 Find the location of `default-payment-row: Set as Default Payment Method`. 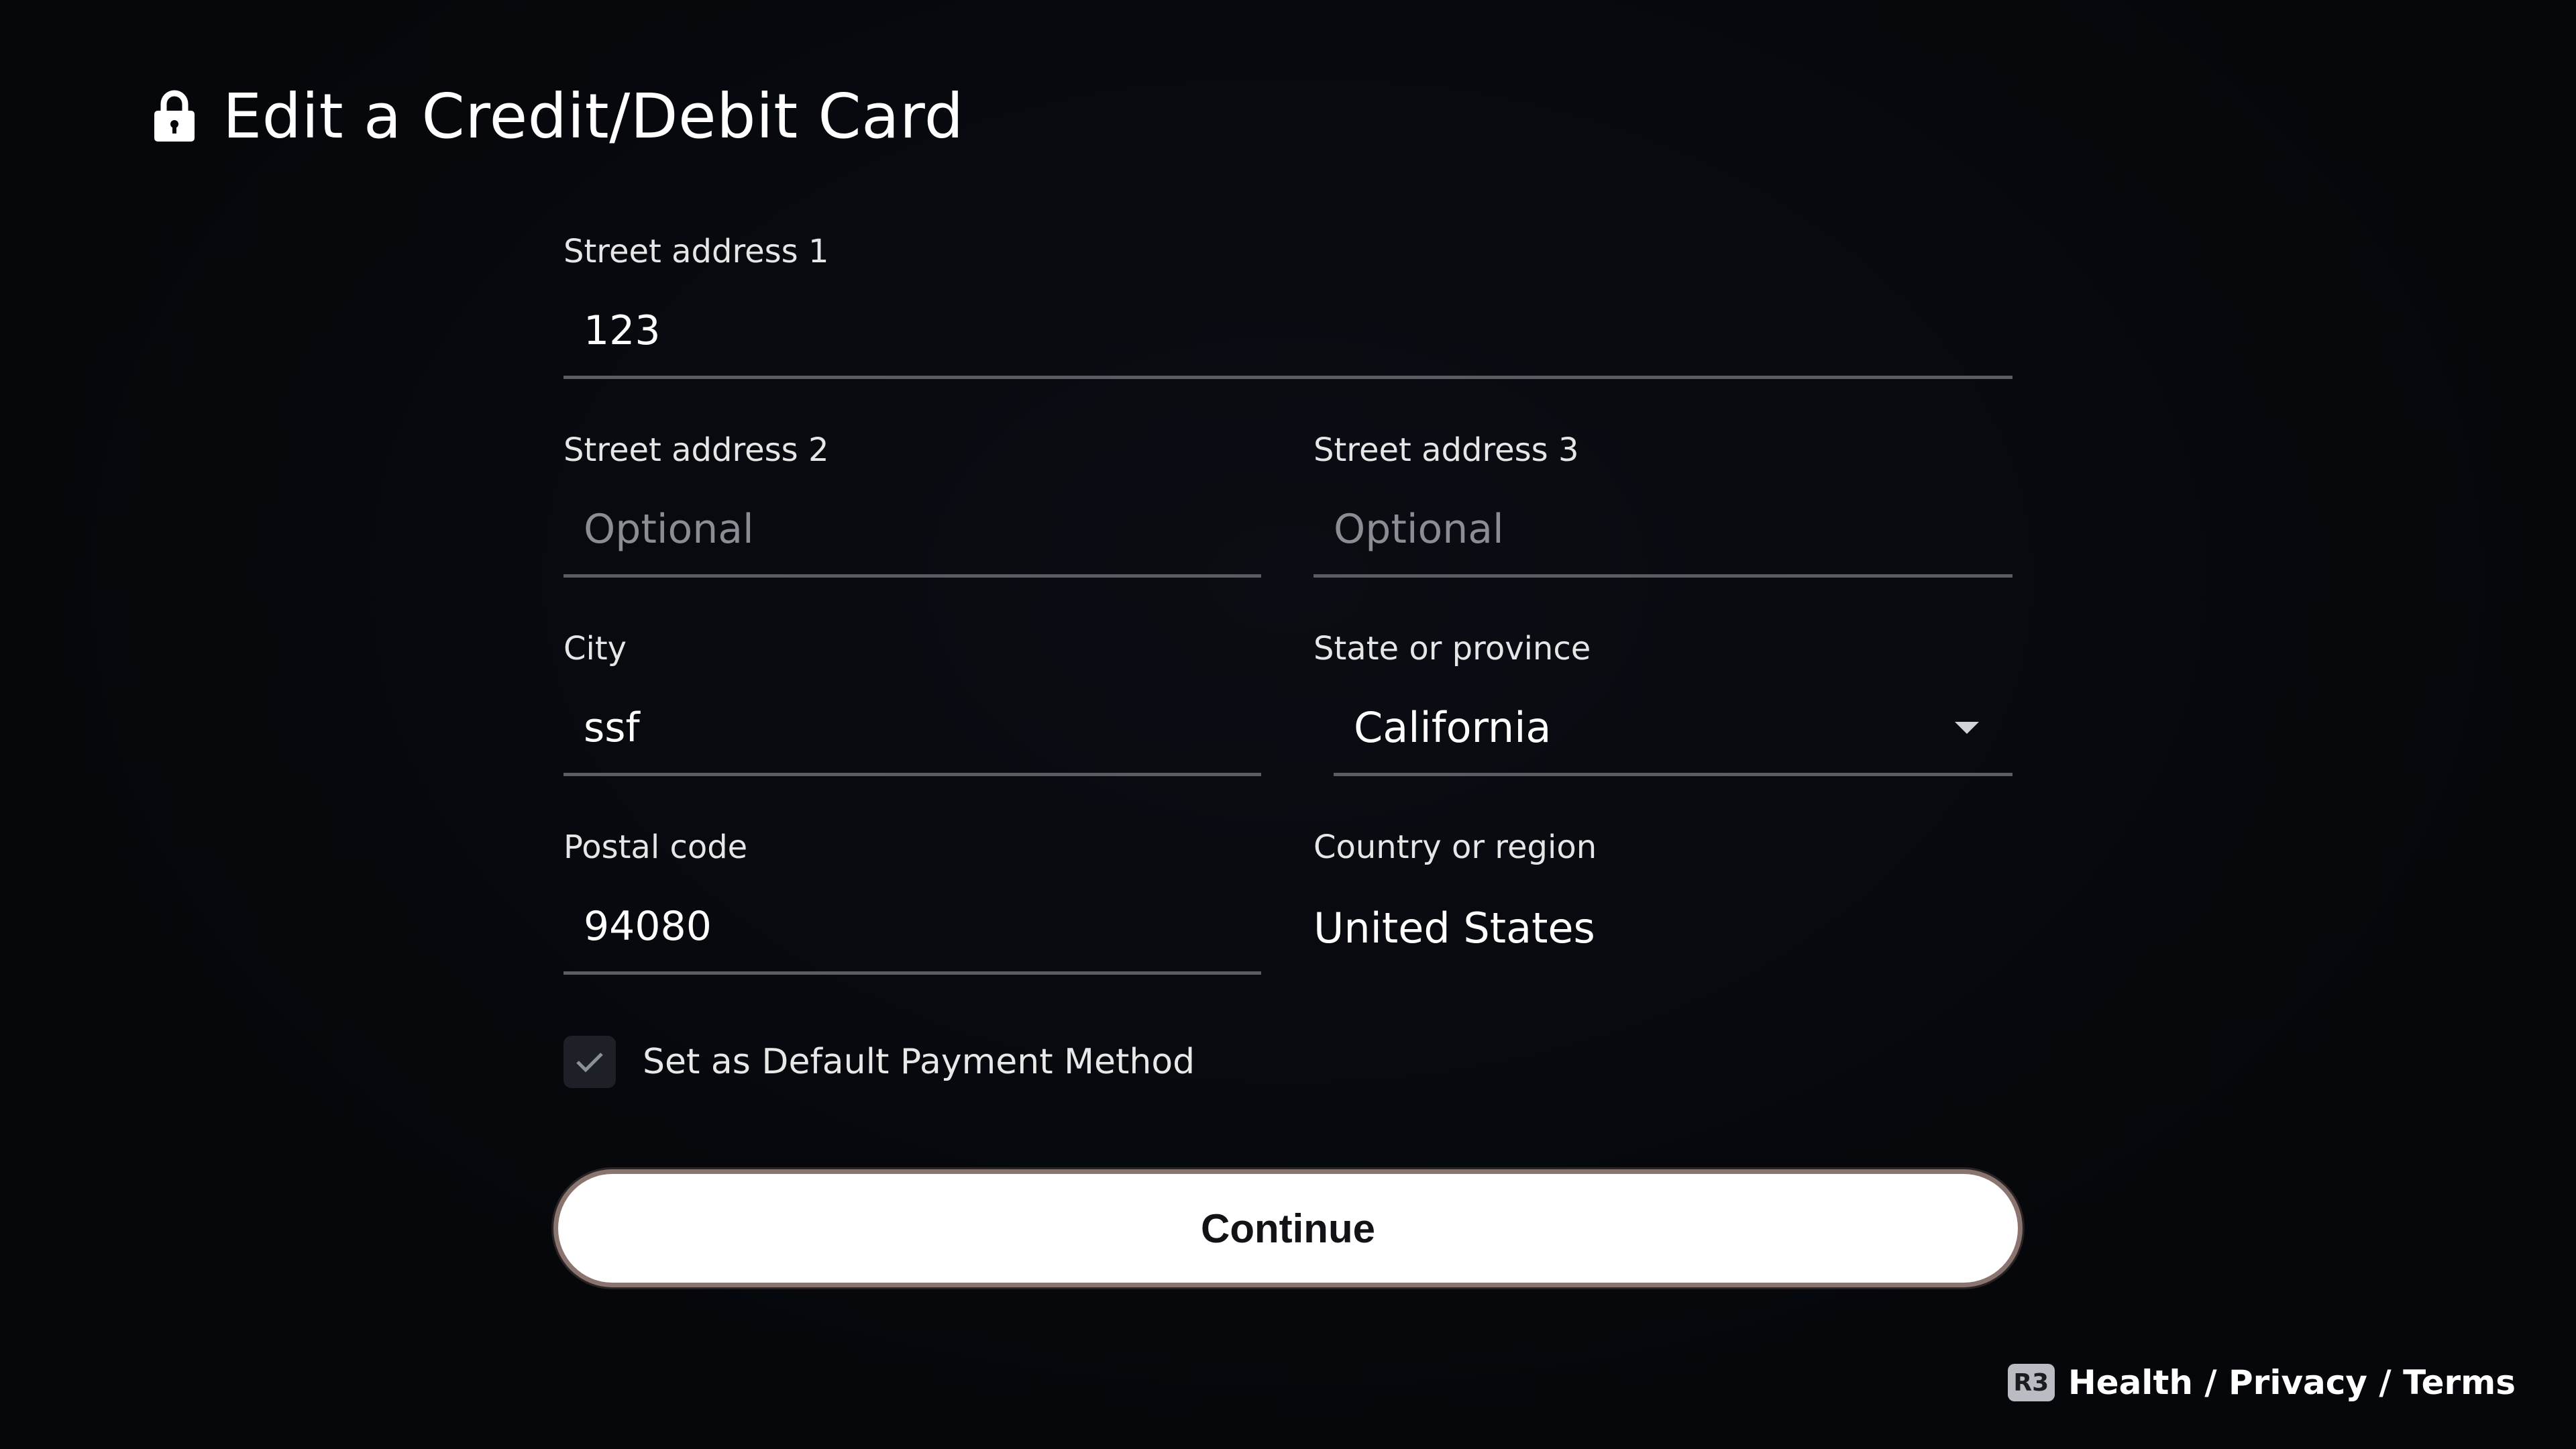

default-payment-row: Set as Default Payment Method is located at coordinates (879, 1062).